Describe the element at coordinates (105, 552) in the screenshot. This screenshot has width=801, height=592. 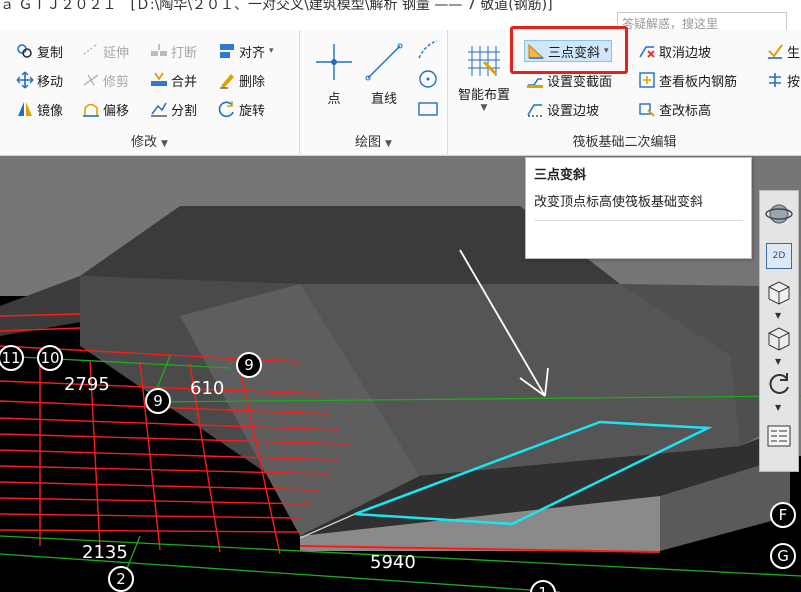
I see `dimension-label: 2135` at that location.